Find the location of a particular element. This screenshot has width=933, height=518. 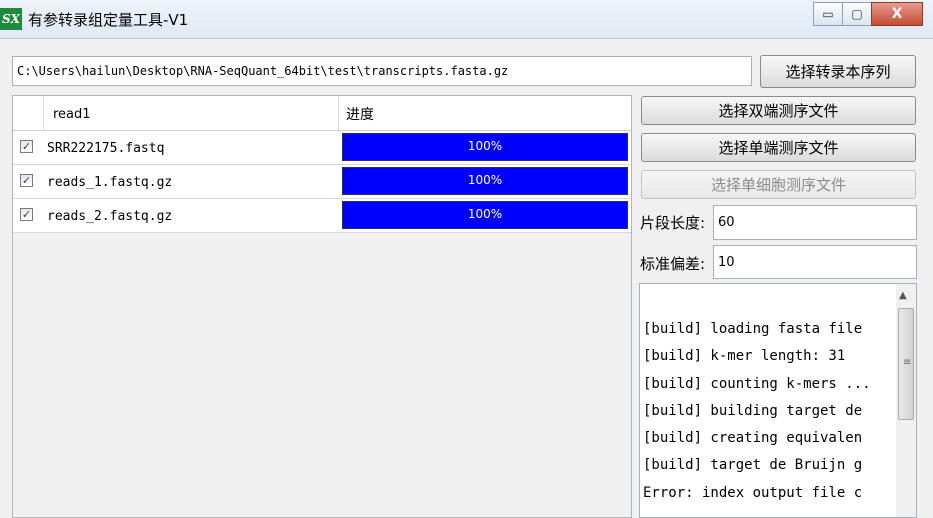

close-icon: X is located at coordinates (897, 14).